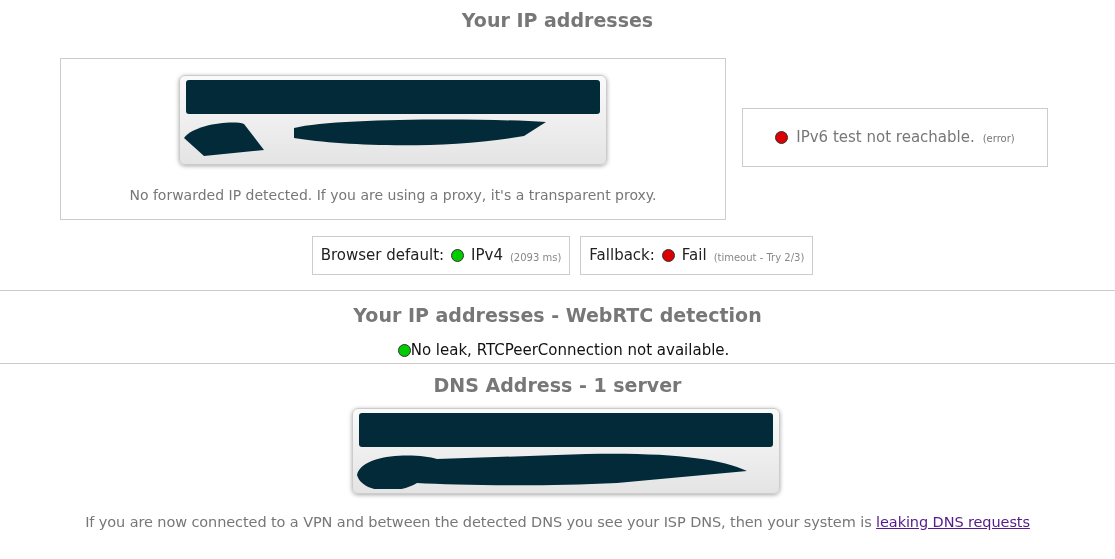 The image size is (1115, 559). What do you see at coordinates (557, 522) in the screenshot?
I see `dns-leak-note: If you are now connected to a VPN and between the detected DNS you see your ISP DNS, then your system is leaking DNS requests` at bounding box center [557, 522].